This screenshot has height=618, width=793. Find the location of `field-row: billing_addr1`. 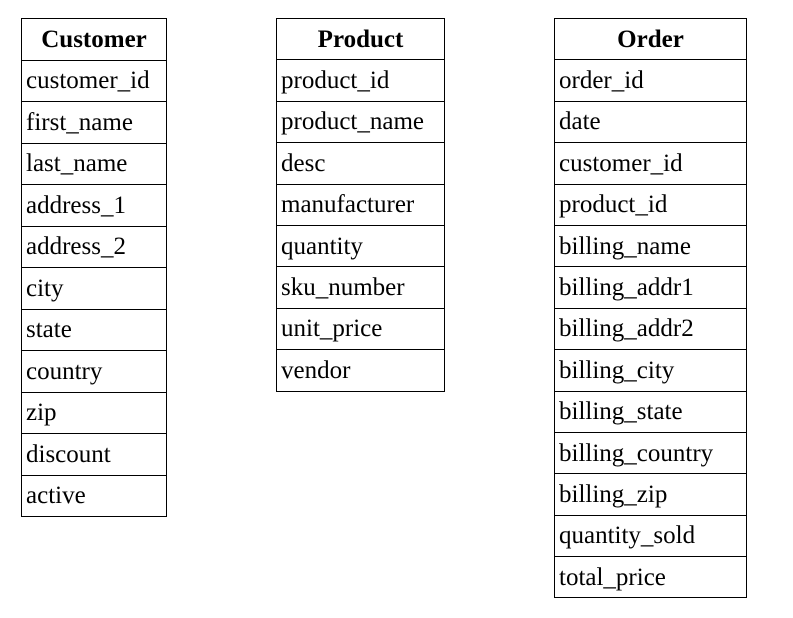

field-row: billing_addr1 is located at coordinates (650, 287).